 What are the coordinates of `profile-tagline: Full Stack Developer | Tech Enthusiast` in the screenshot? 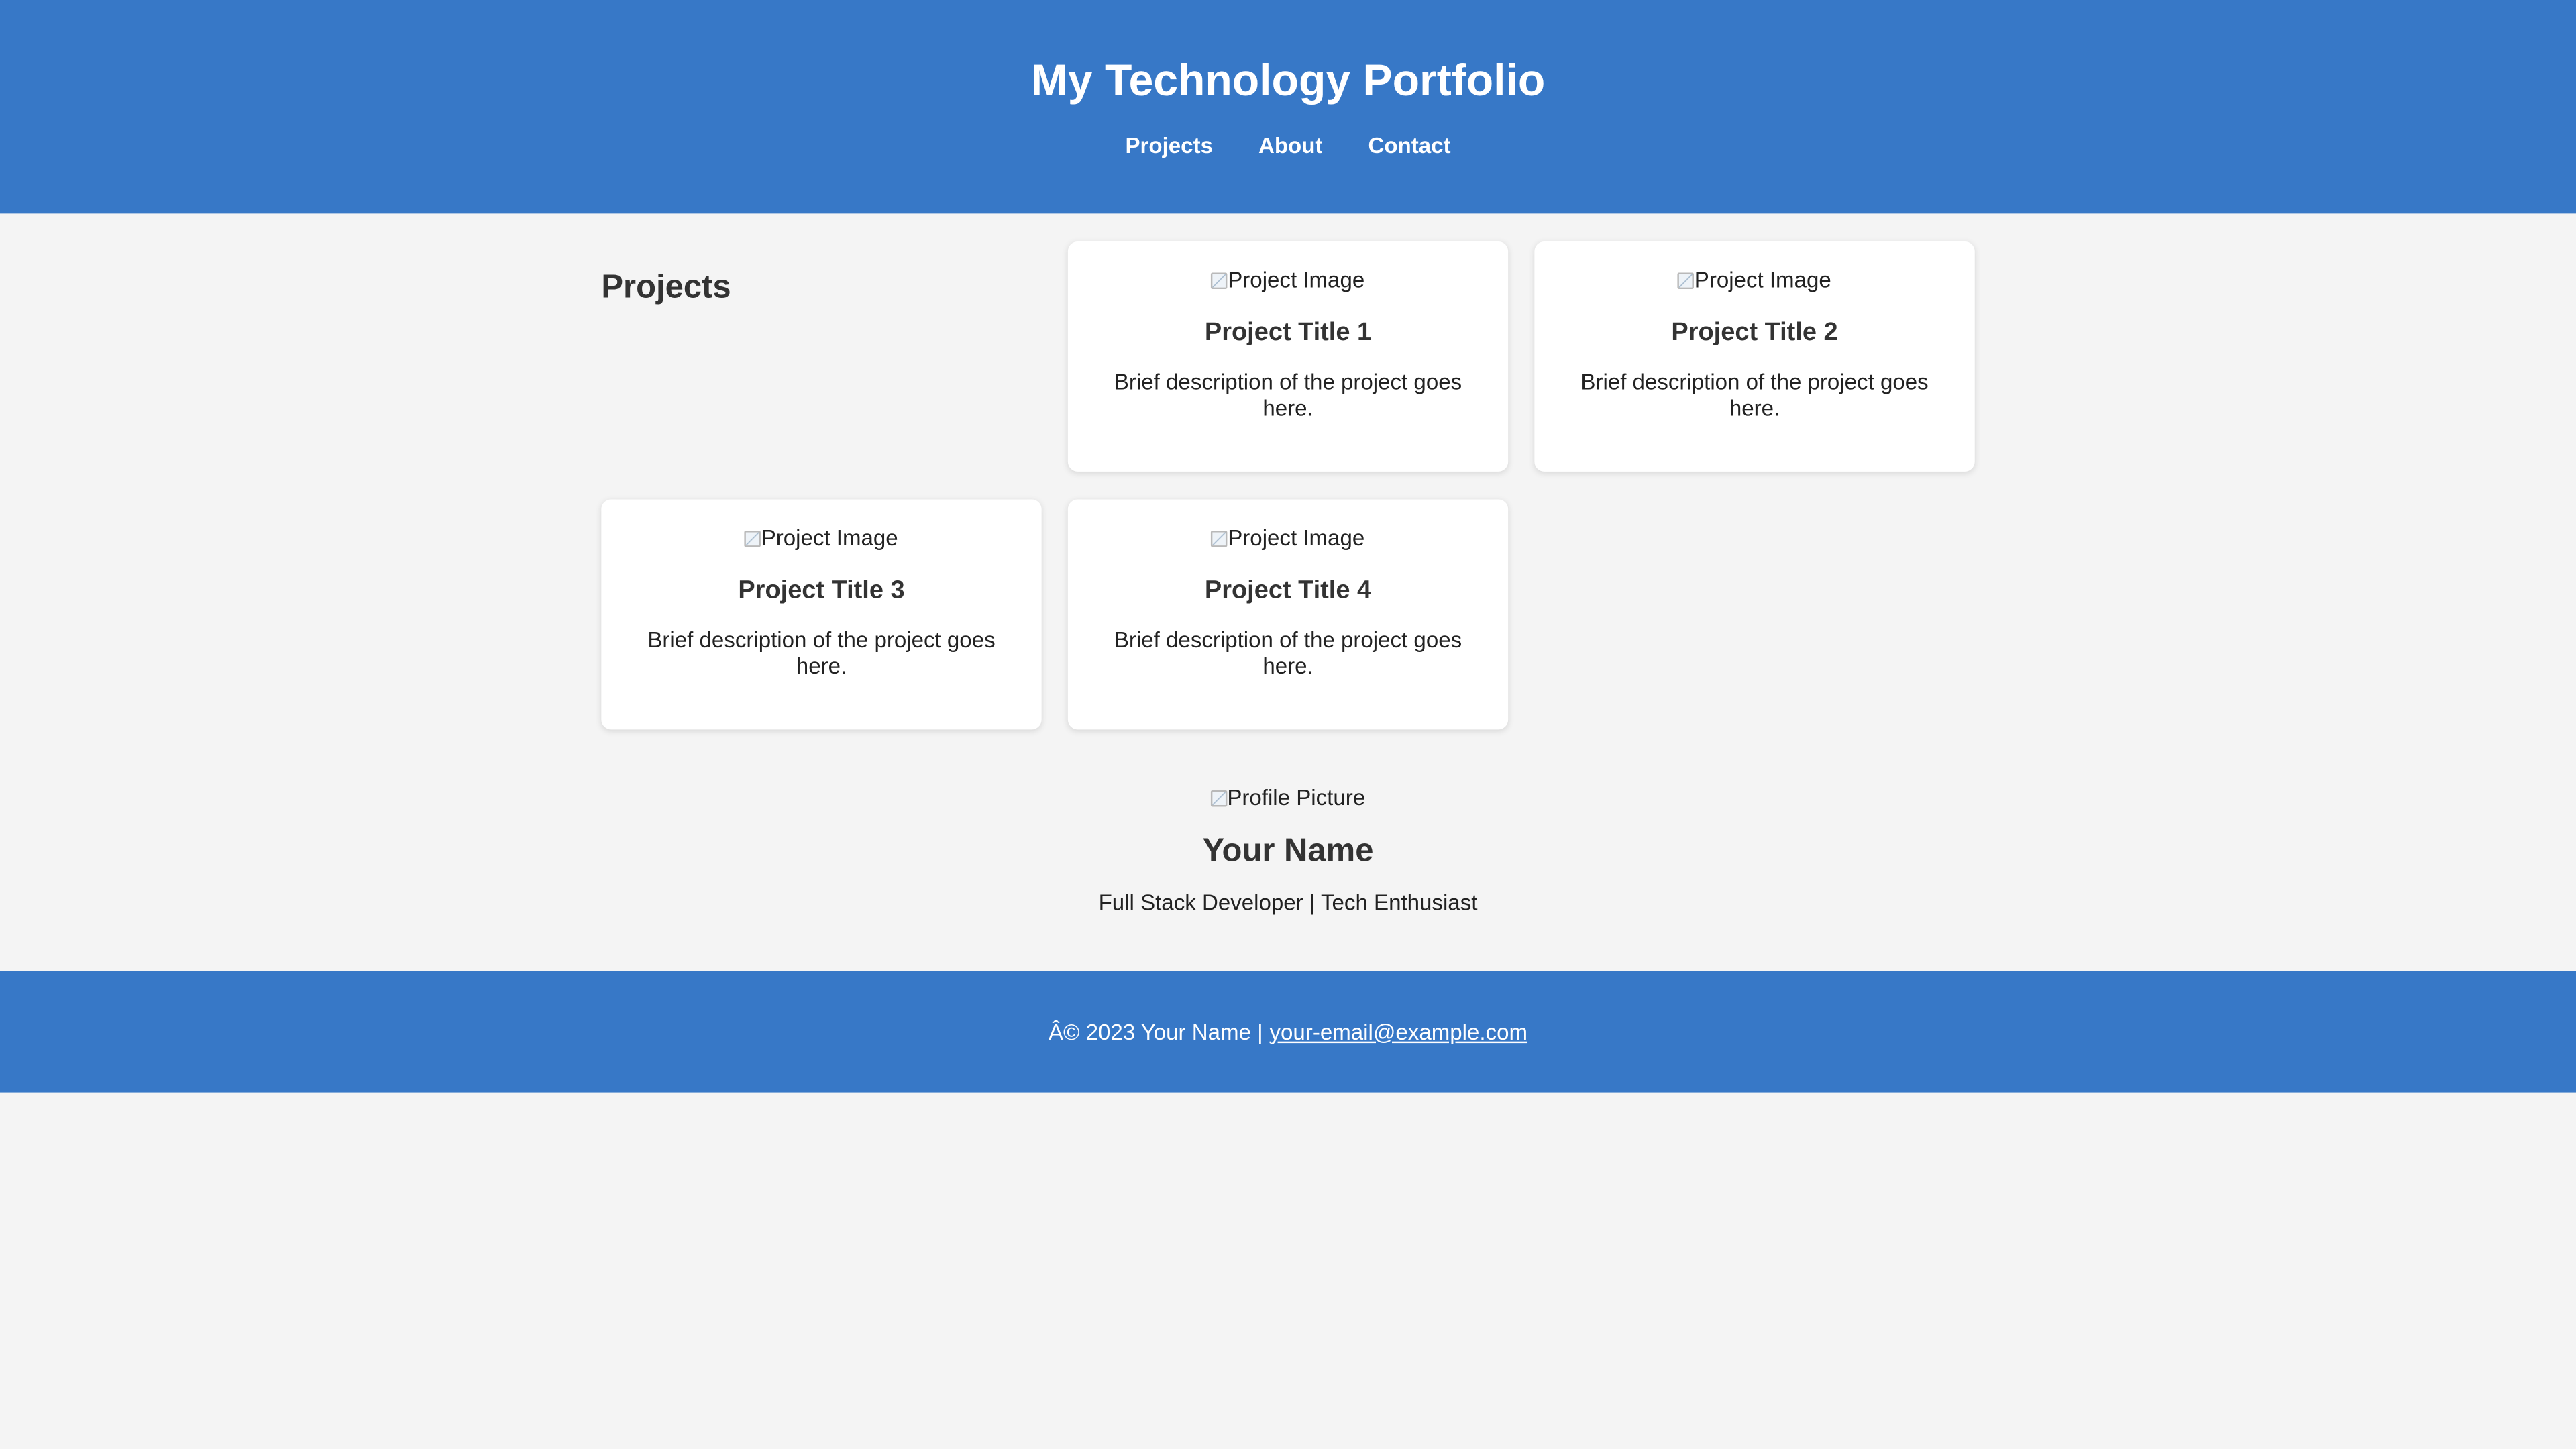 It's located at (1288, 903).